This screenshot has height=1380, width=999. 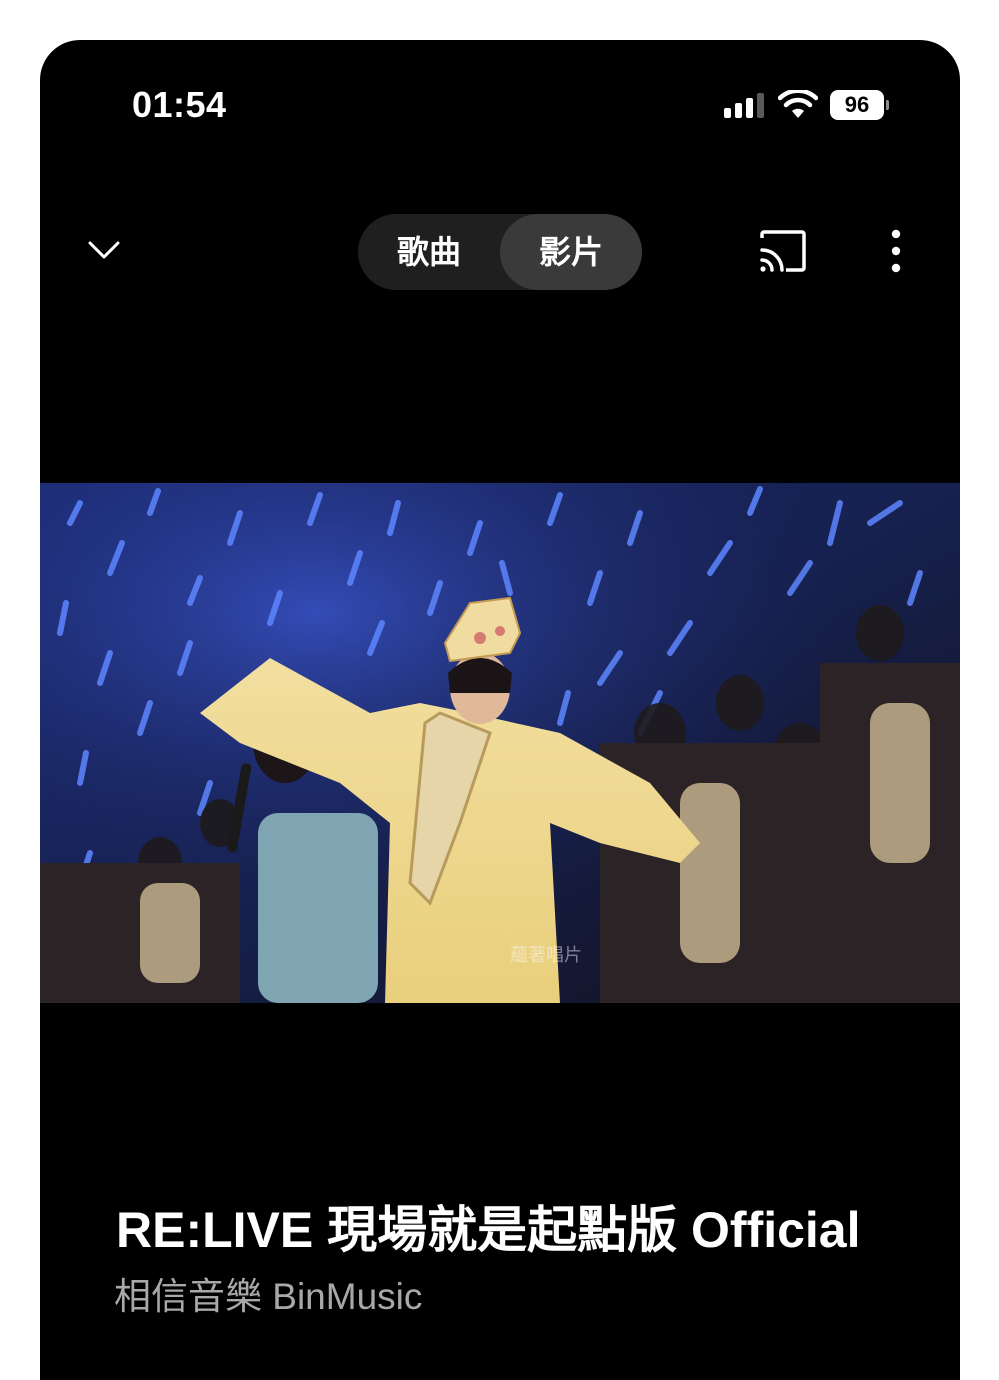 I want to click on cast-icon, so click(x=783, y=251).